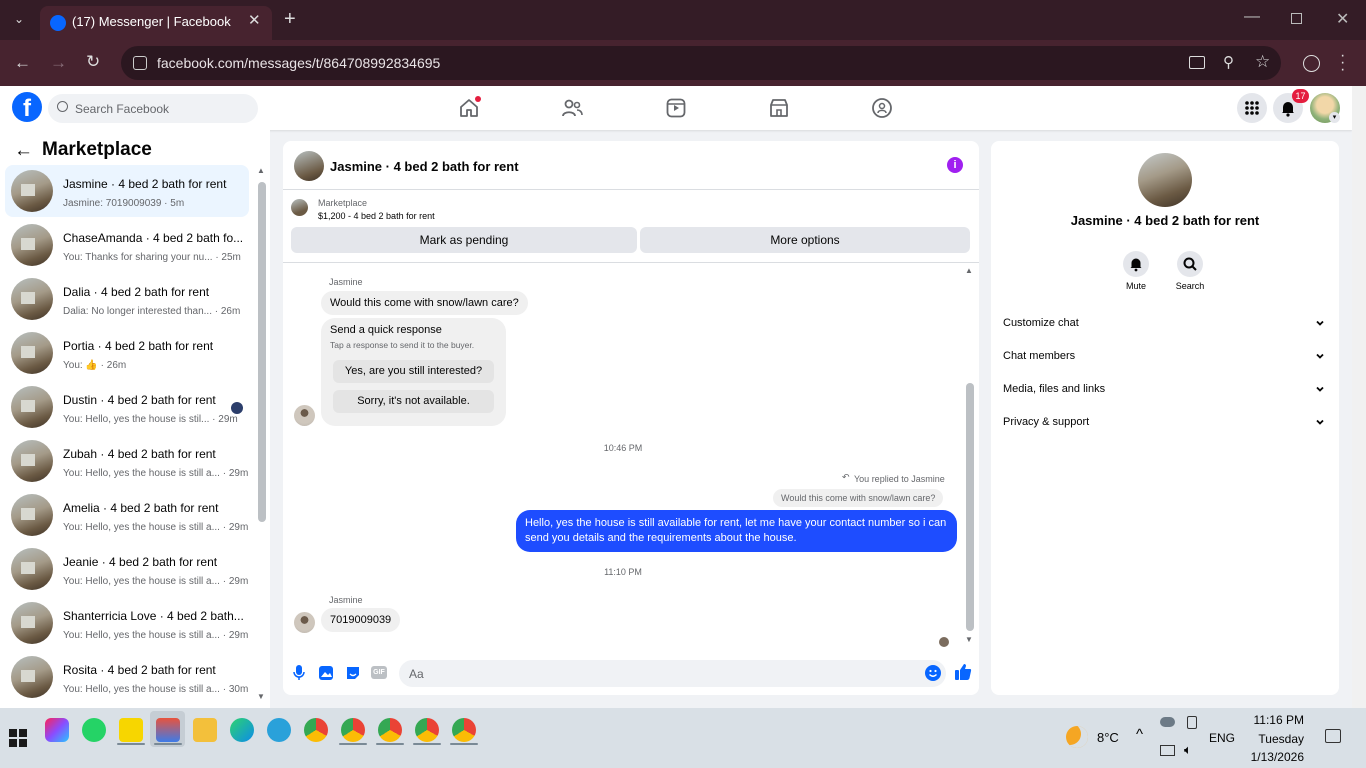  I want to click on browser-tab: (17) Messenger | Facebook ✕, so click(156, 23).